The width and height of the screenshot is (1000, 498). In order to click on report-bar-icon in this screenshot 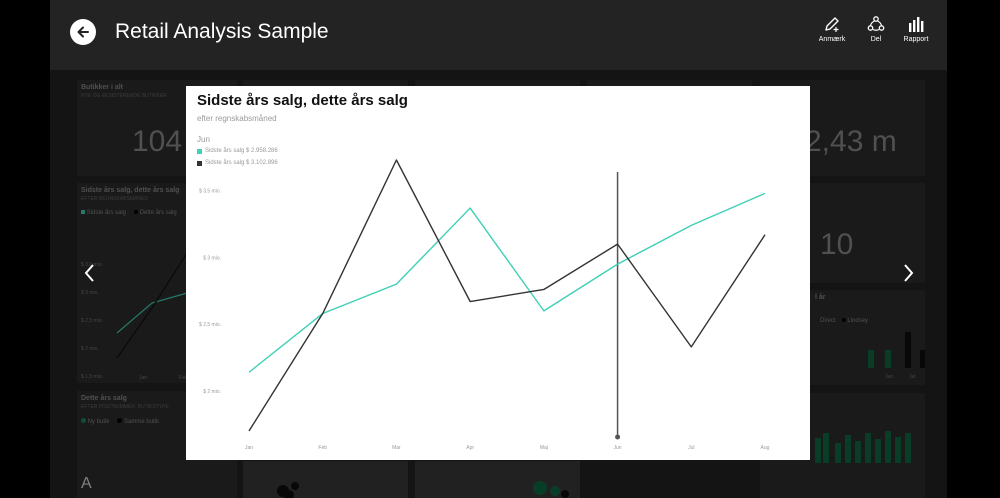, I will do `click(916, 24)`.